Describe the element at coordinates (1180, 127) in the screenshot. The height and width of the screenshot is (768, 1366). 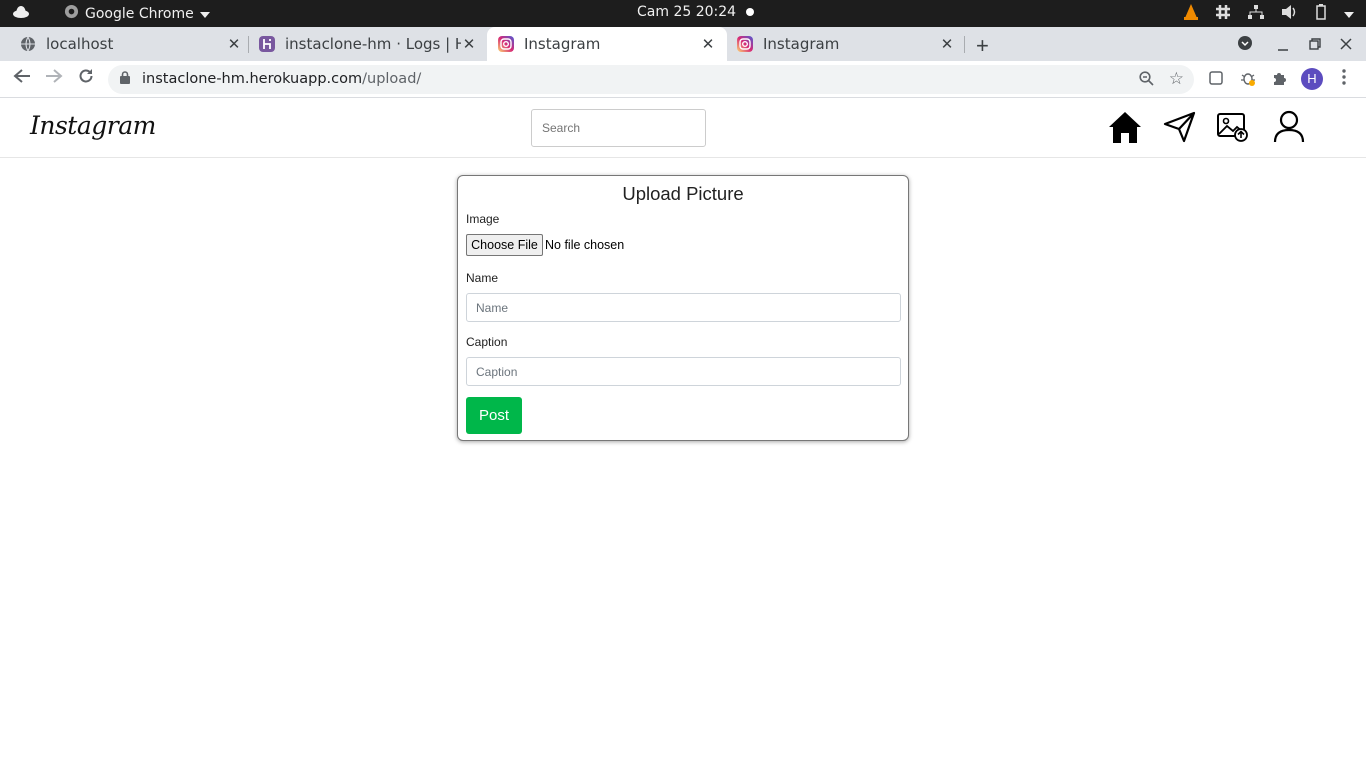
I see `send-icon` at that location.